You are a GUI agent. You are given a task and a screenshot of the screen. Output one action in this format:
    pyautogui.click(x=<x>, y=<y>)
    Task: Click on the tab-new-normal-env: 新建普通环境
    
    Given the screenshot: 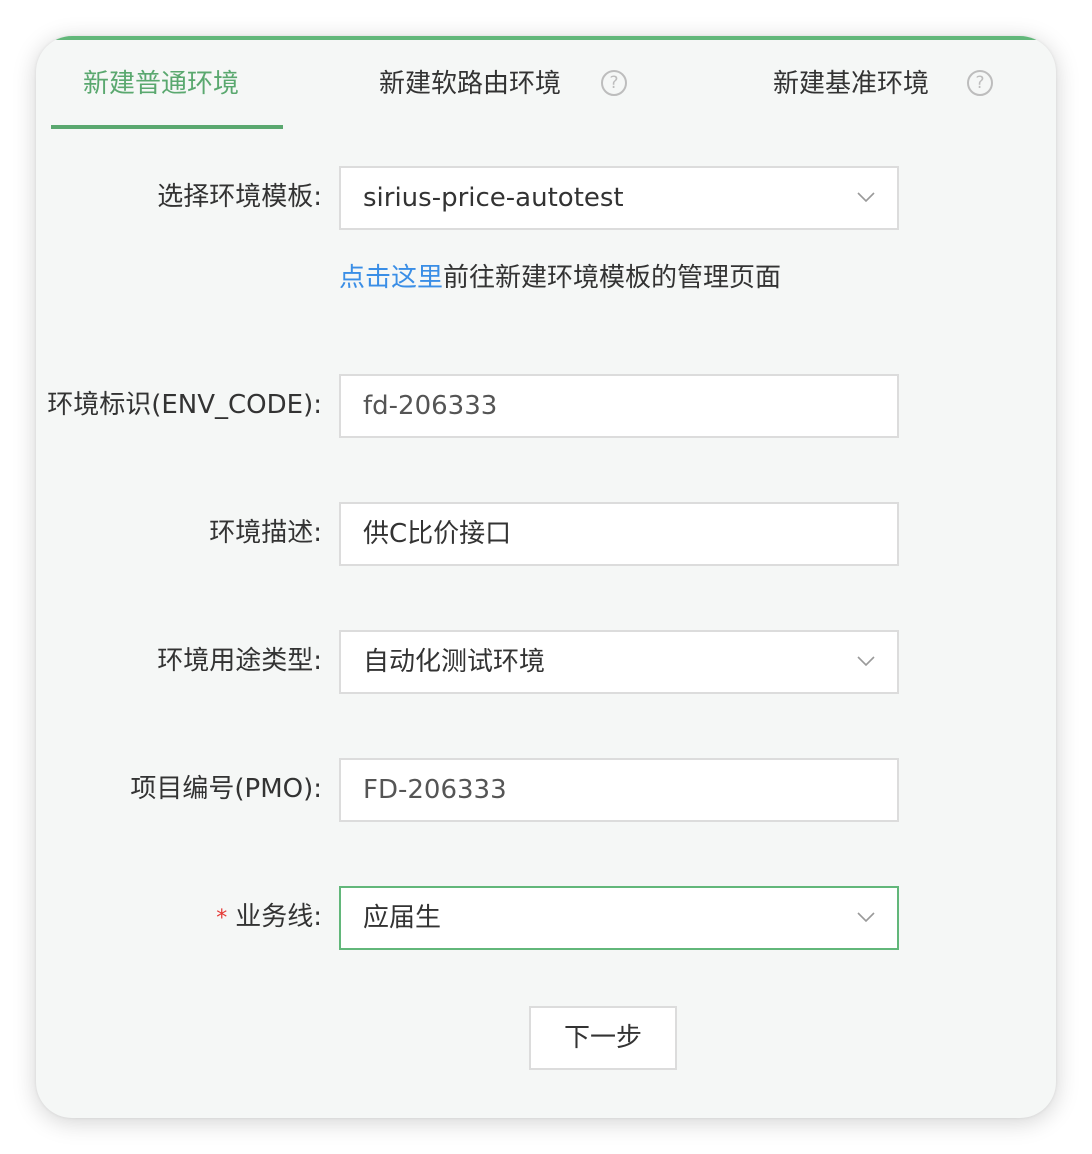 What is the action you would take?
    pyautogui.click(x=161, y=84)
    